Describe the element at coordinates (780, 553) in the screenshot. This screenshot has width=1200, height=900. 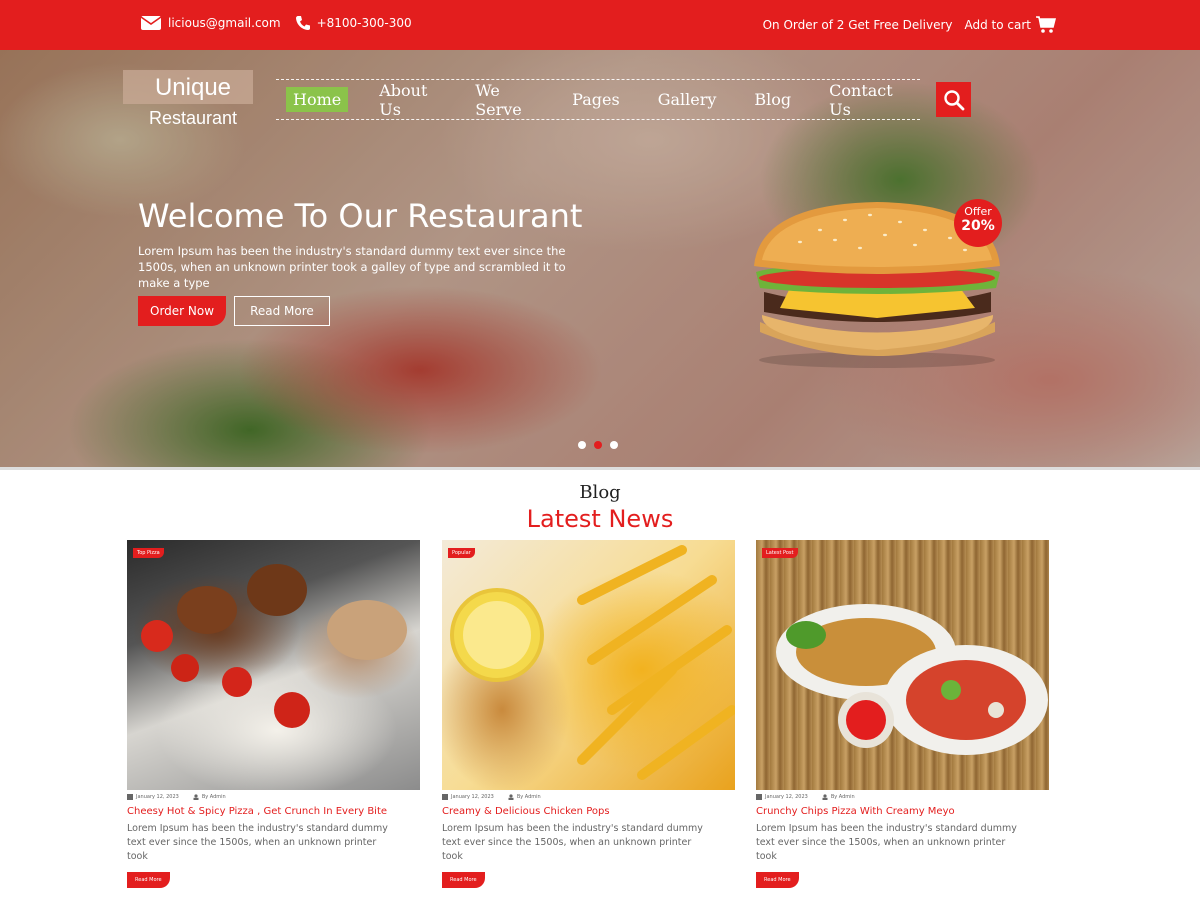
I see `post-tag: Latest Post` at that location.